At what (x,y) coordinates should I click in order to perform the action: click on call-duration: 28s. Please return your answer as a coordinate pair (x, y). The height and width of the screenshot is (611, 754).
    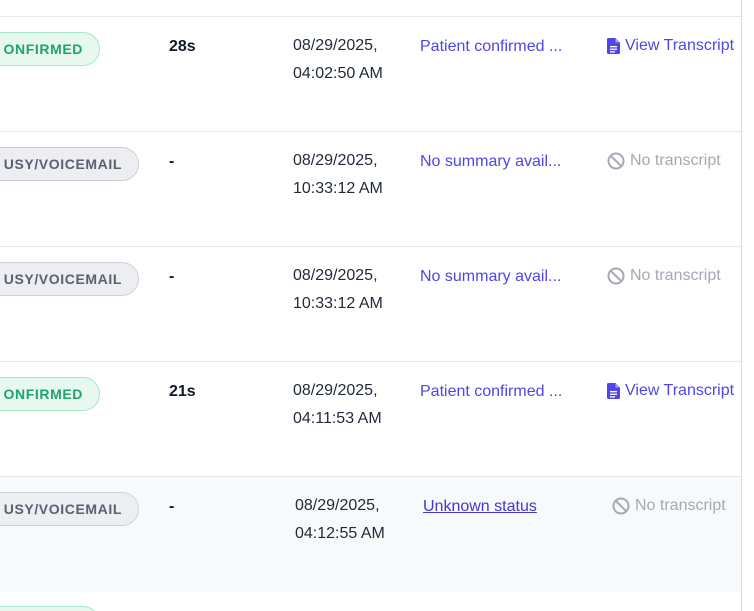
    Looking at the image, I should click on (182, 46).